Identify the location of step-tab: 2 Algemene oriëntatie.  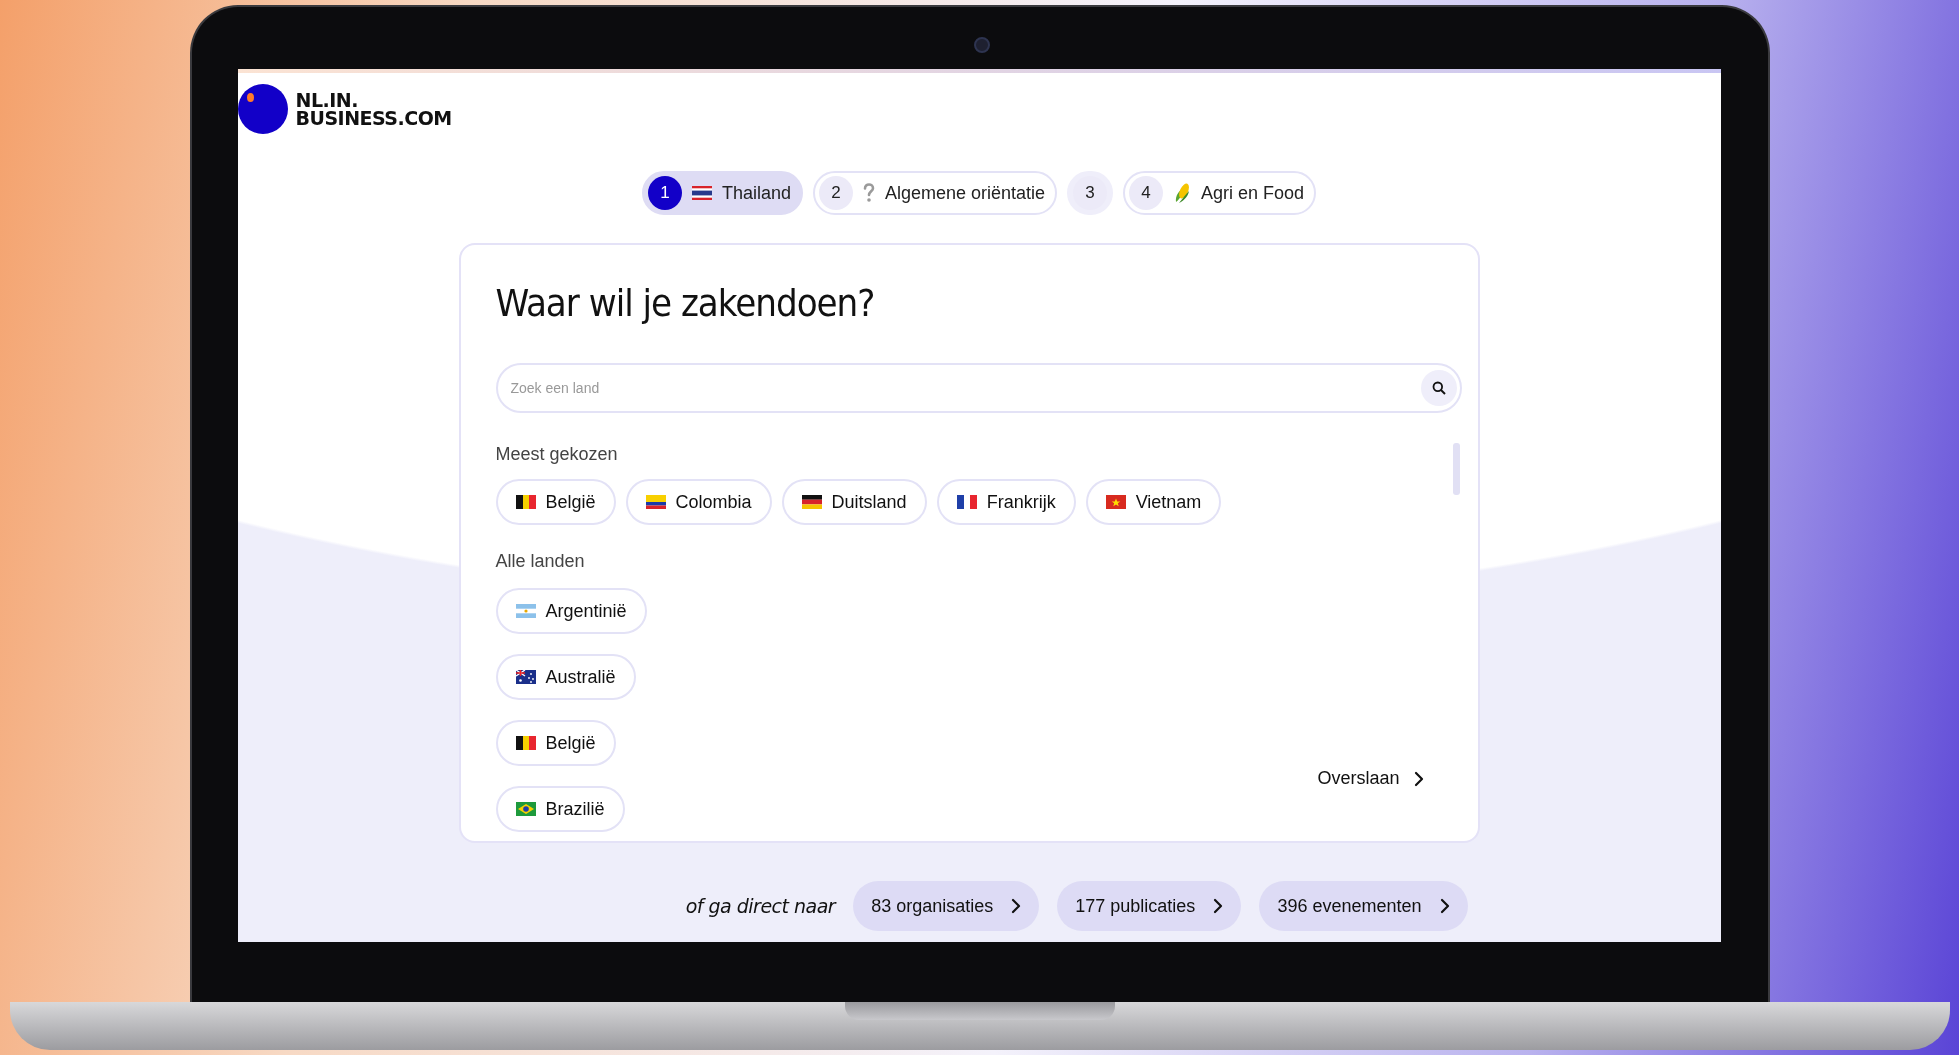
(935, 193).